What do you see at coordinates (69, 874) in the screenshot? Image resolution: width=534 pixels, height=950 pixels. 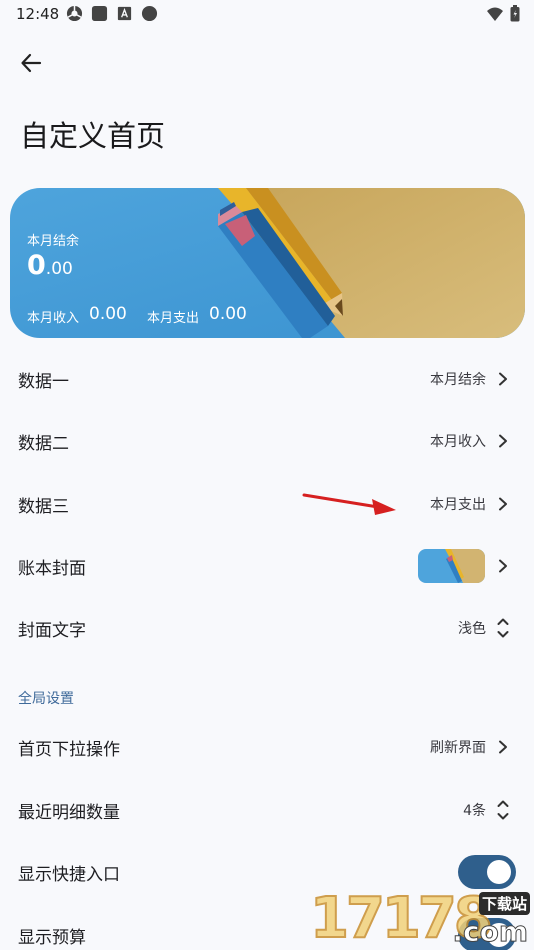 I see `row-label: 显示快捷入口` at bounding box center [69, 874].